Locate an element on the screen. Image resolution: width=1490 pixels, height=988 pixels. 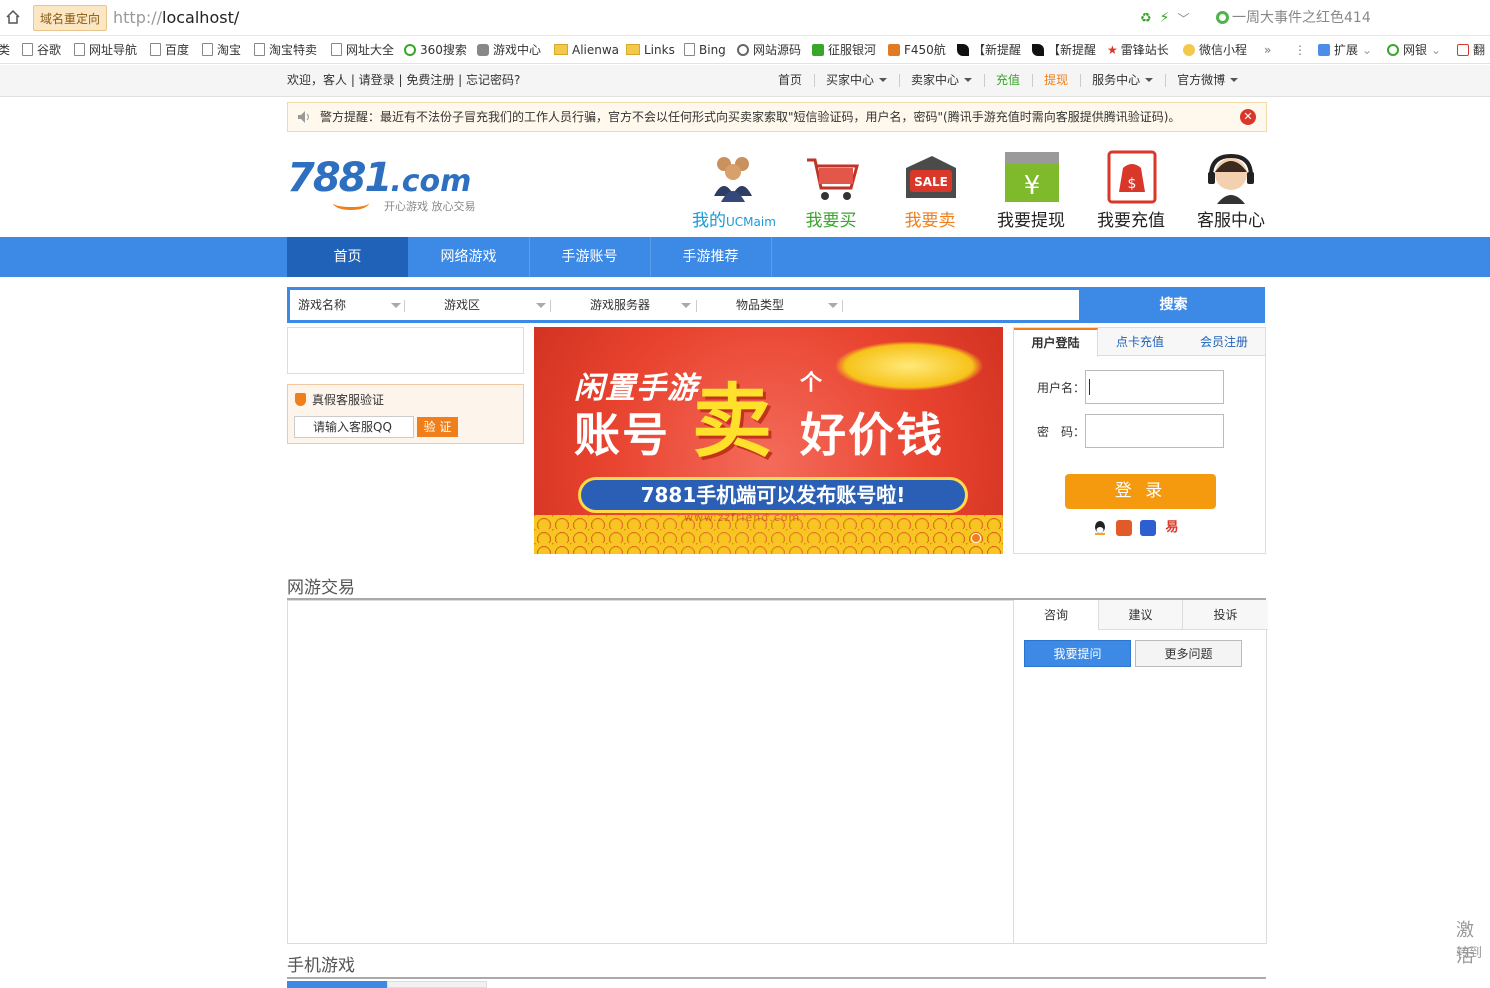
banner-sell: 卖 is located at coordinates (732, 421).